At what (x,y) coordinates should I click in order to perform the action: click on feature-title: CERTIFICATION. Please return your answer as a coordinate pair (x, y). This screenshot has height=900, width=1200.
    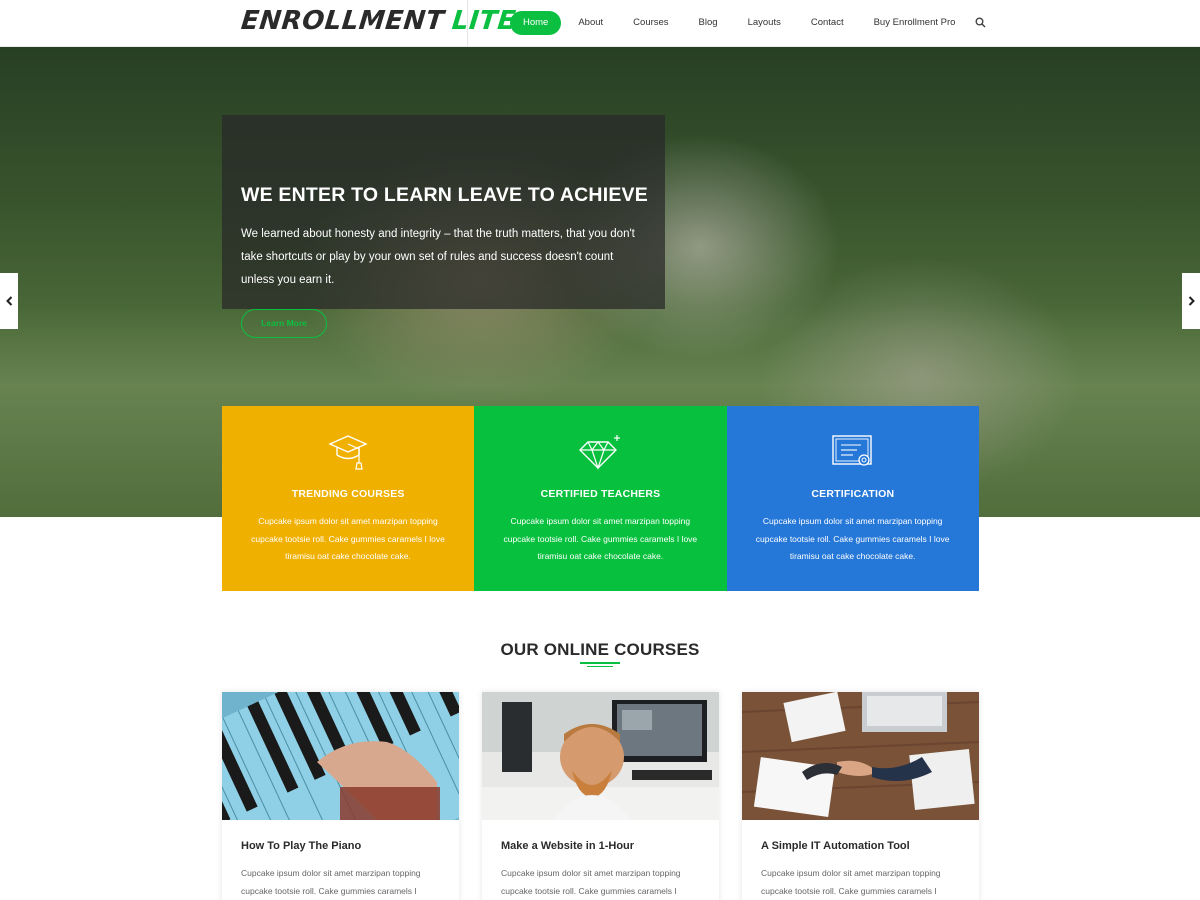
    Looking at the image, I should click on (853, 494).